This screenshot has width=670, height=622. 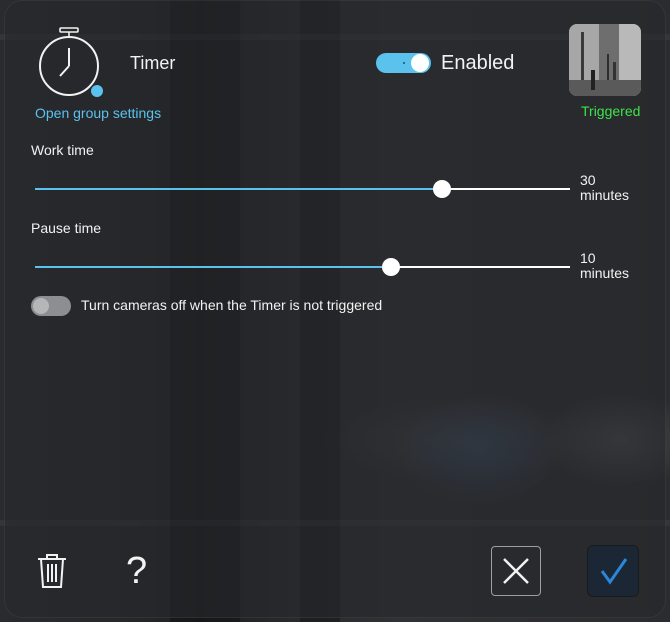 I want to click on open-group-settings-link: Open group settings, so click(x=98, y=113).